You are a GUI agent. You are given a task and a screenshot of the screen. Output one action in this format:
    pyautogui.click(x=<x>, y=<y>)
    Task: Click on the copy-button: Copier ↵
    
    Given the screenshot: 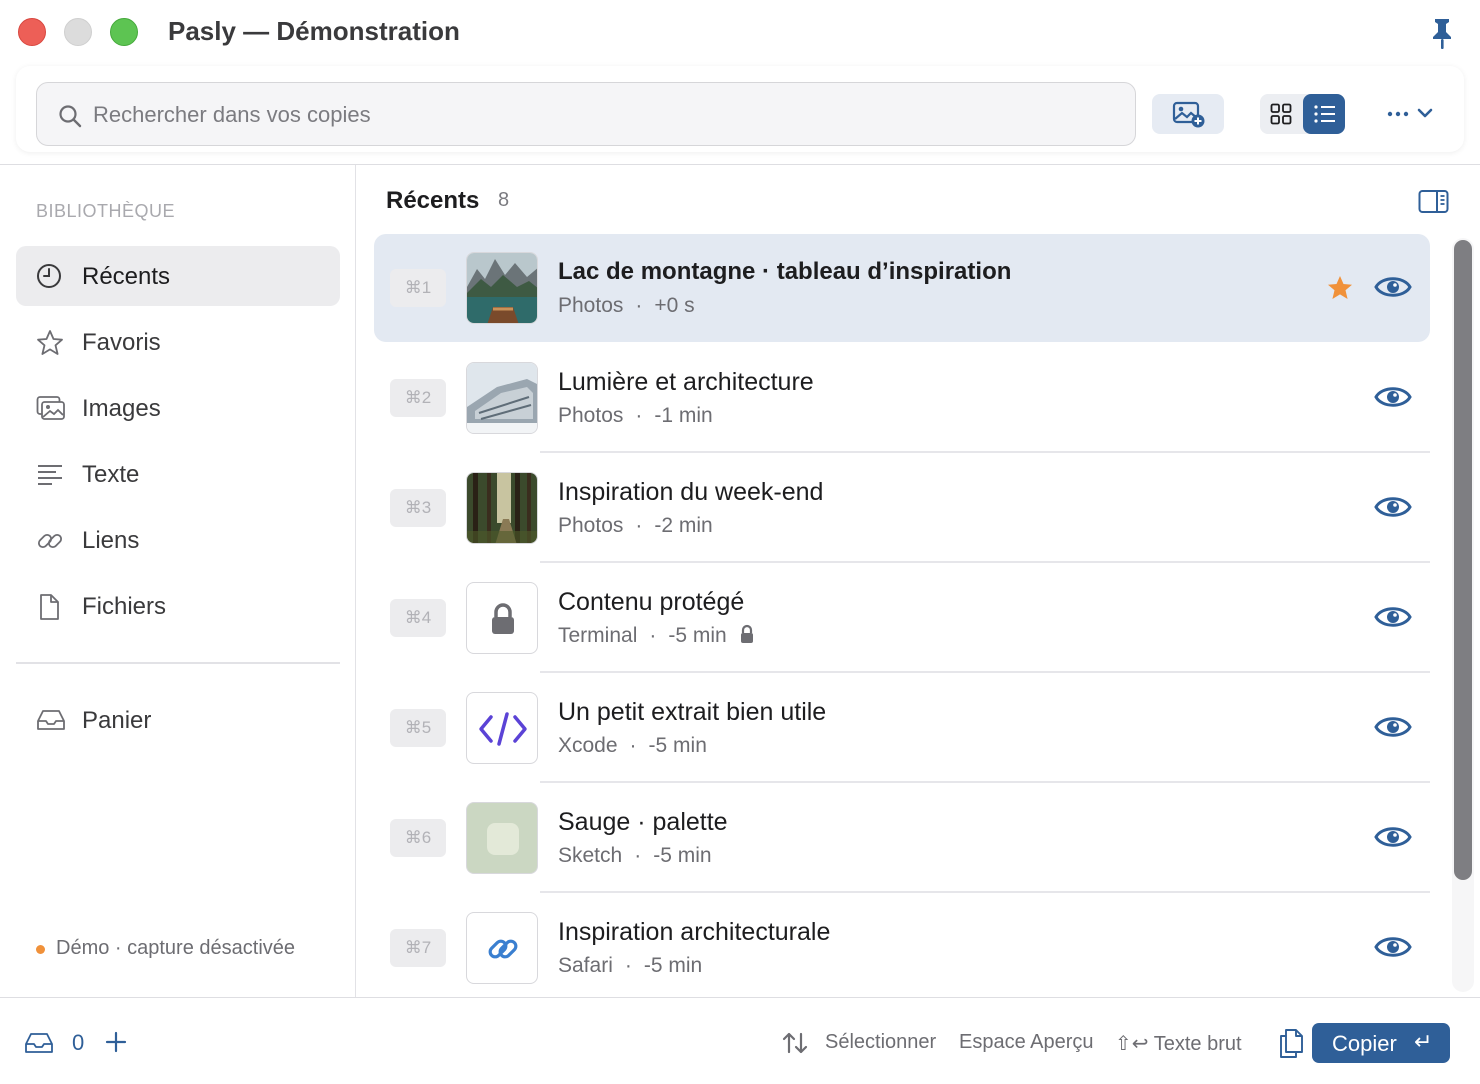 What is the action you would take?
    pyautogui.click(x=1381, y=1043)
    